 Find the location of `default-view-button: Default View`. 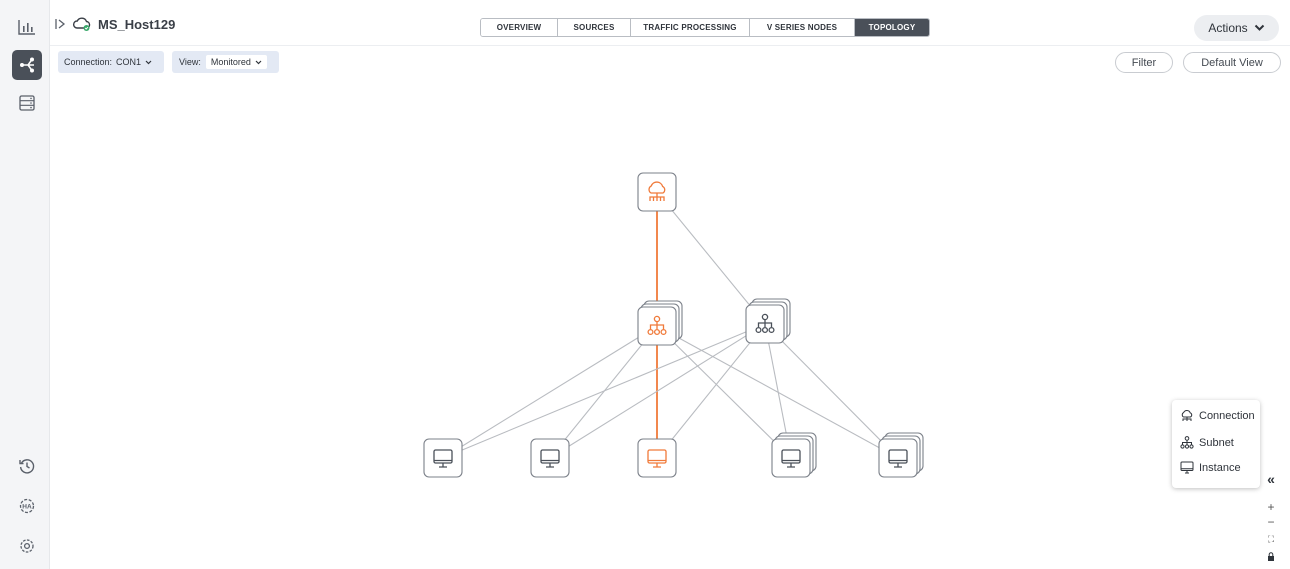

default-view-button: Default View is located at coordinates (1232, 62).